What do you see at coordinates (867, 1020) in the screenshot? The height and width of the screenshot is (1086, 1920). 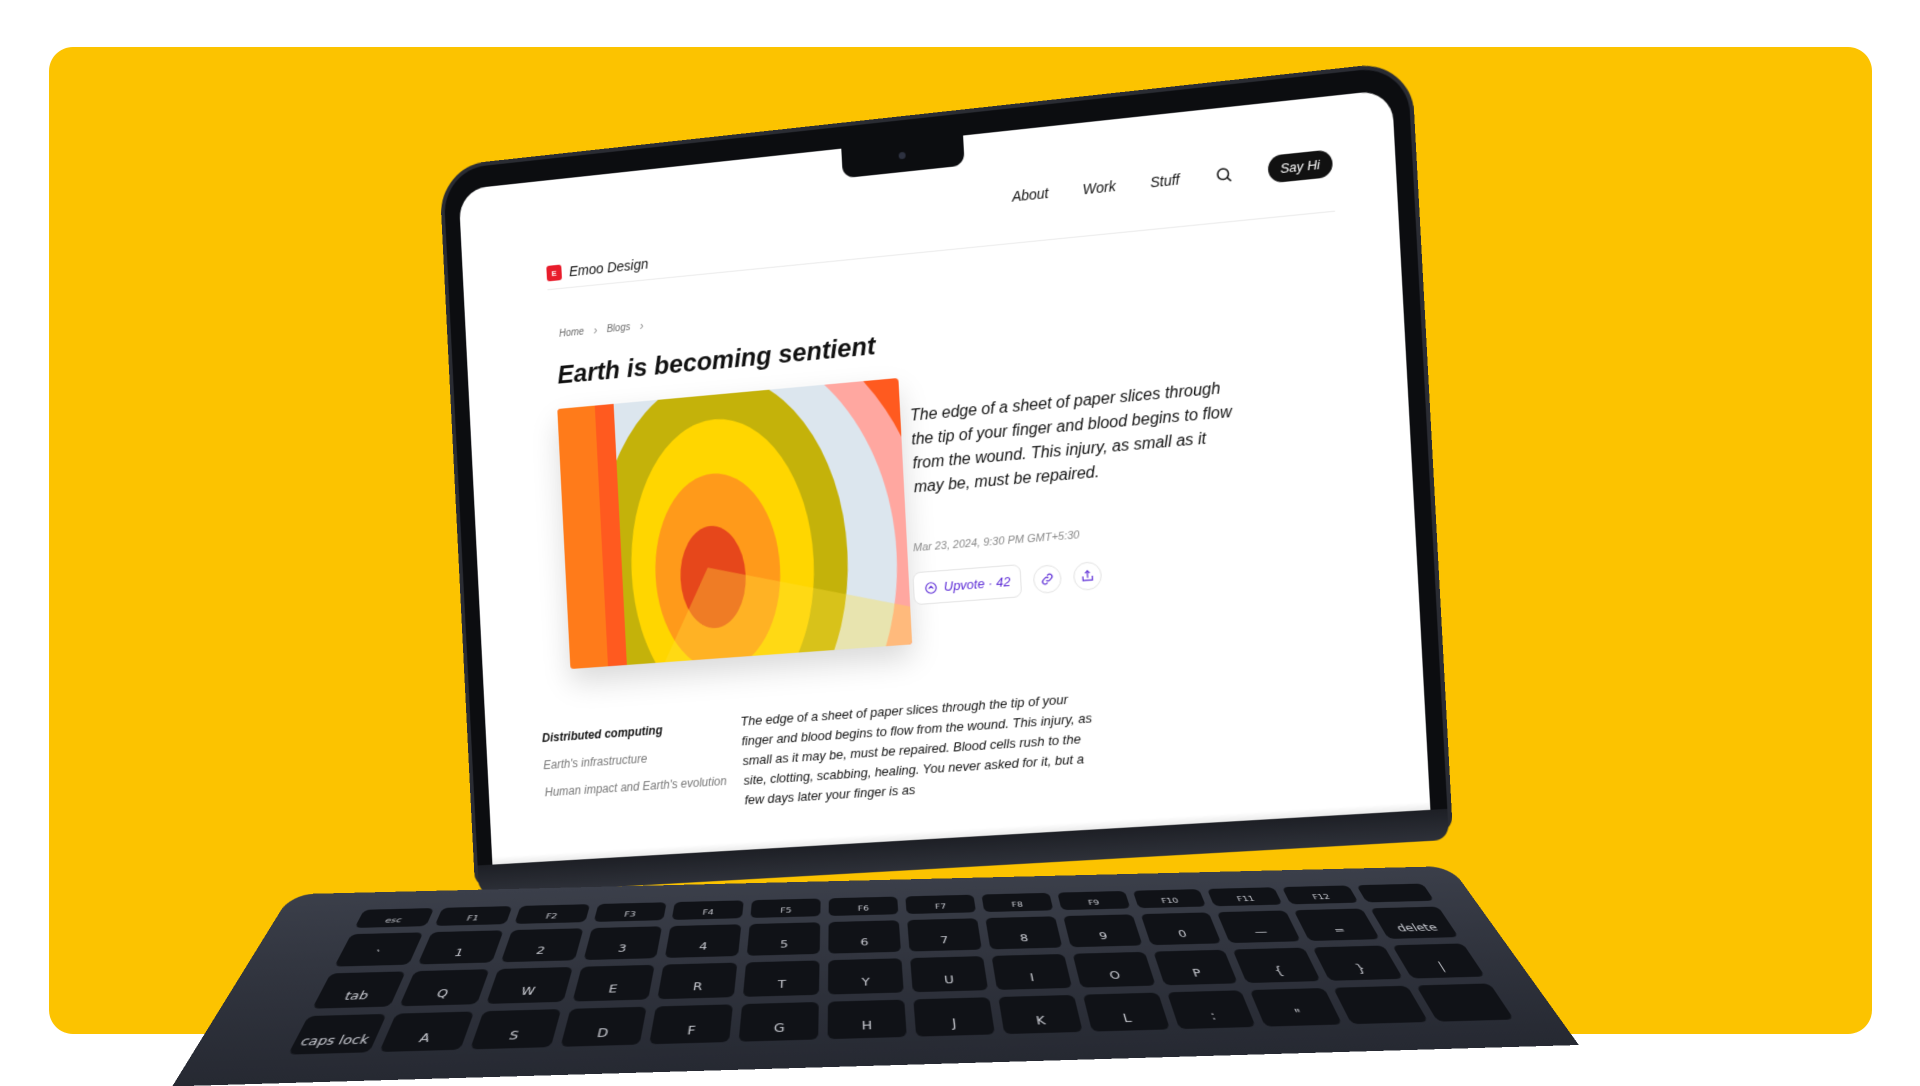 I see `key: H` at bounding box center [867, 1020].